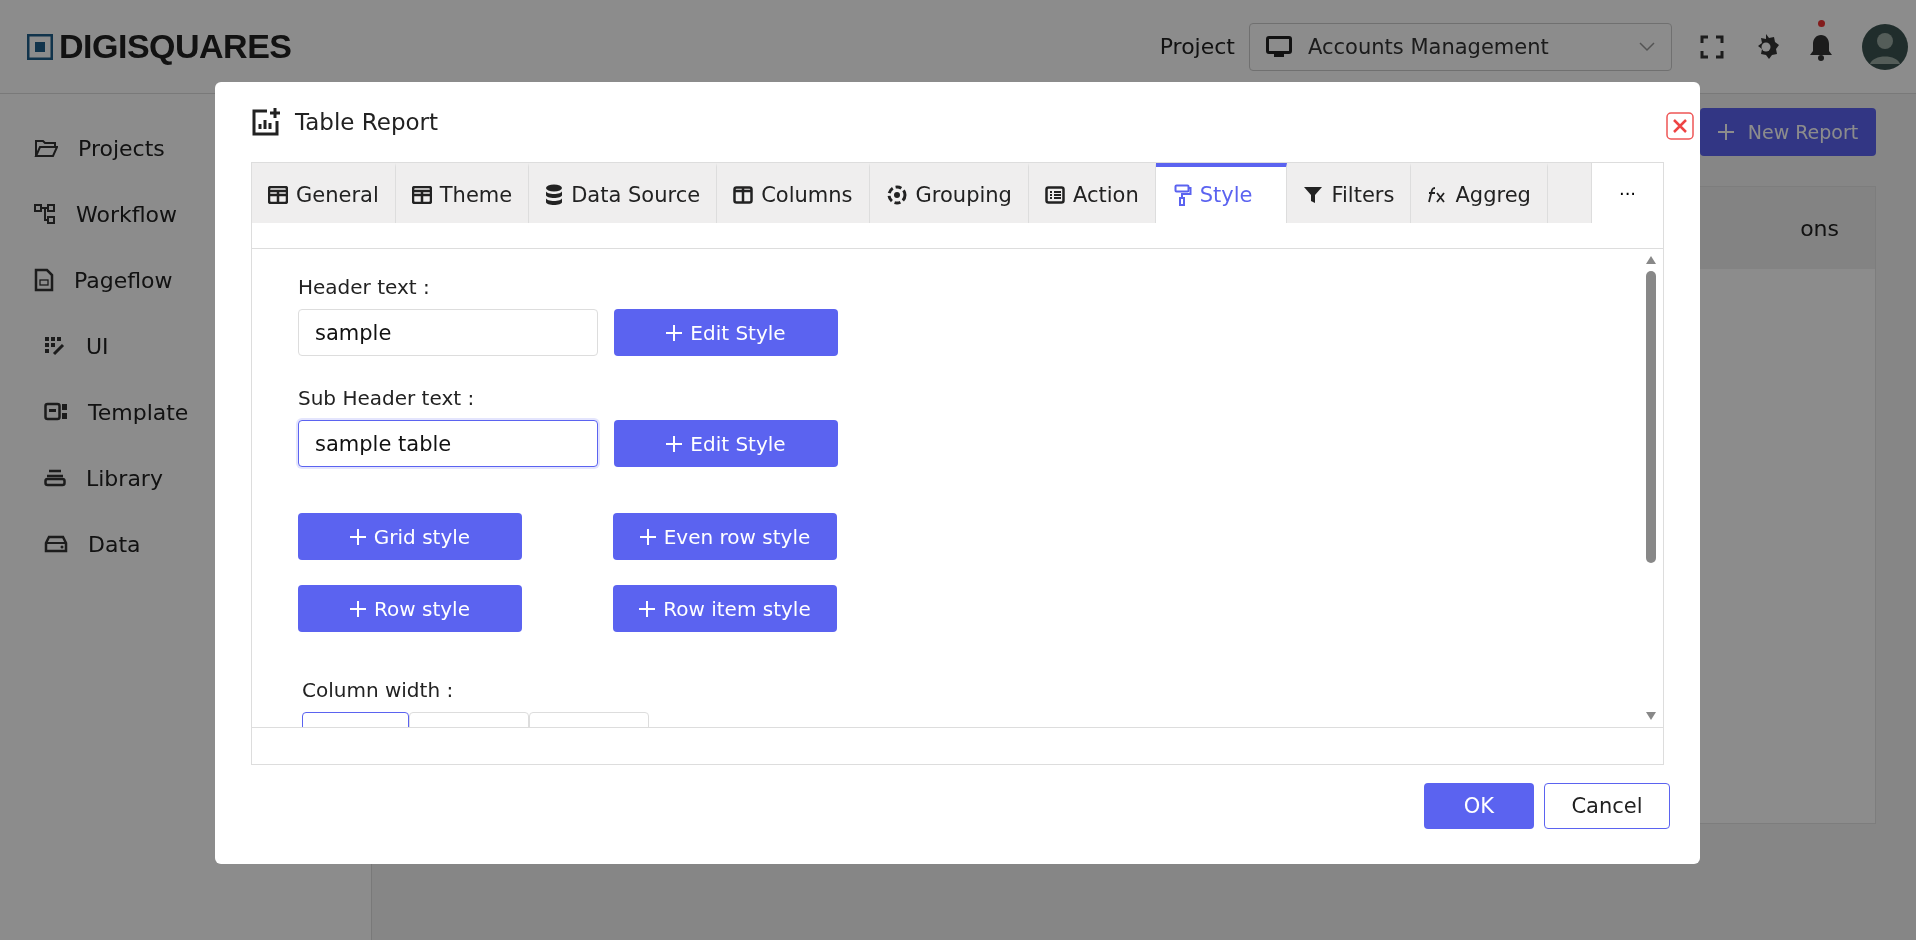 Image resolution: width=1916 pixels, height=940 pixels. I want to click on tab: Columns, so click(793, 193).